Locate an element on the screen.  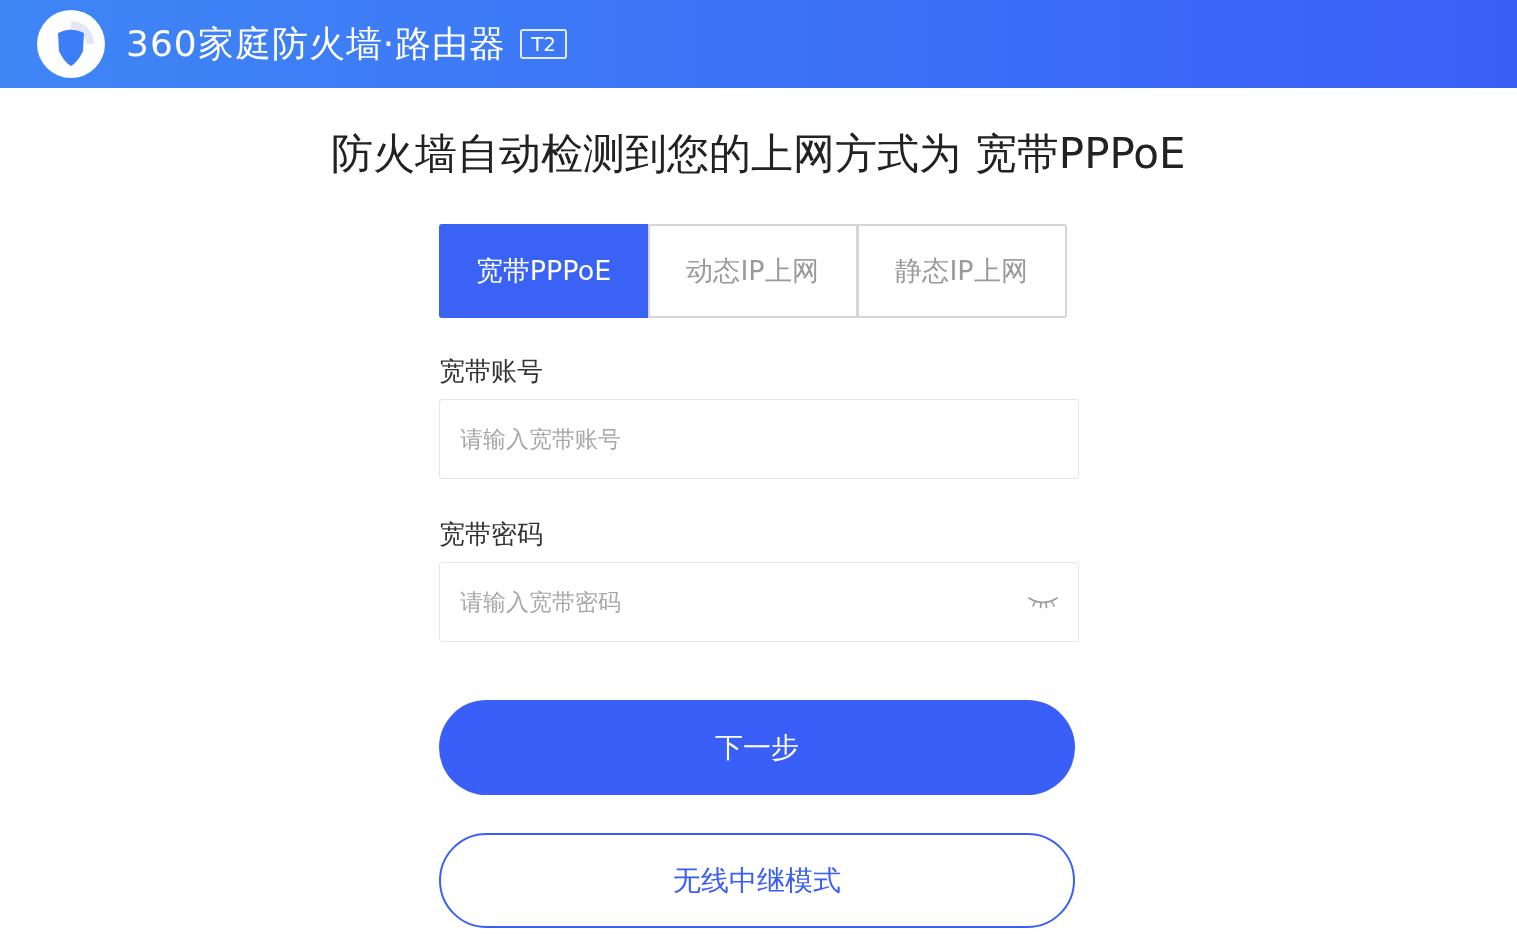
detection-headline: 防火墙自动检测到您的上网方式为 宽带PPPoE is located at coordinates (758, 154).